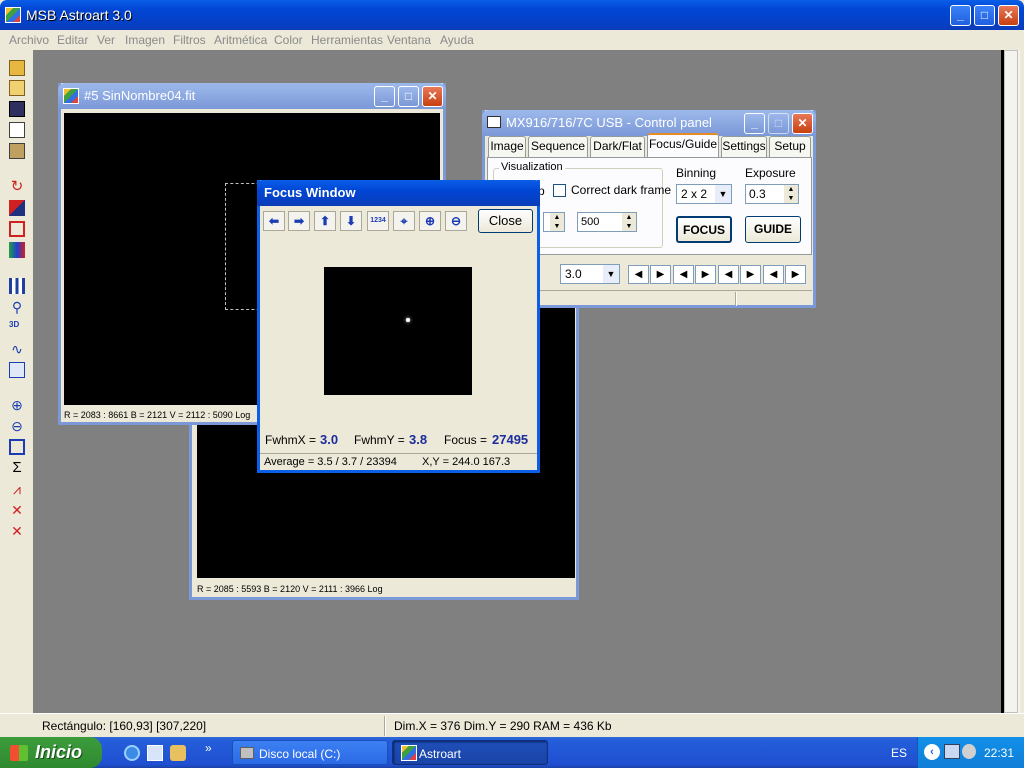 This screenshot has height=768, width=1024. Describe the element at coordinates (17, 130) in the screenshot. I see `copy-icon` at that location.